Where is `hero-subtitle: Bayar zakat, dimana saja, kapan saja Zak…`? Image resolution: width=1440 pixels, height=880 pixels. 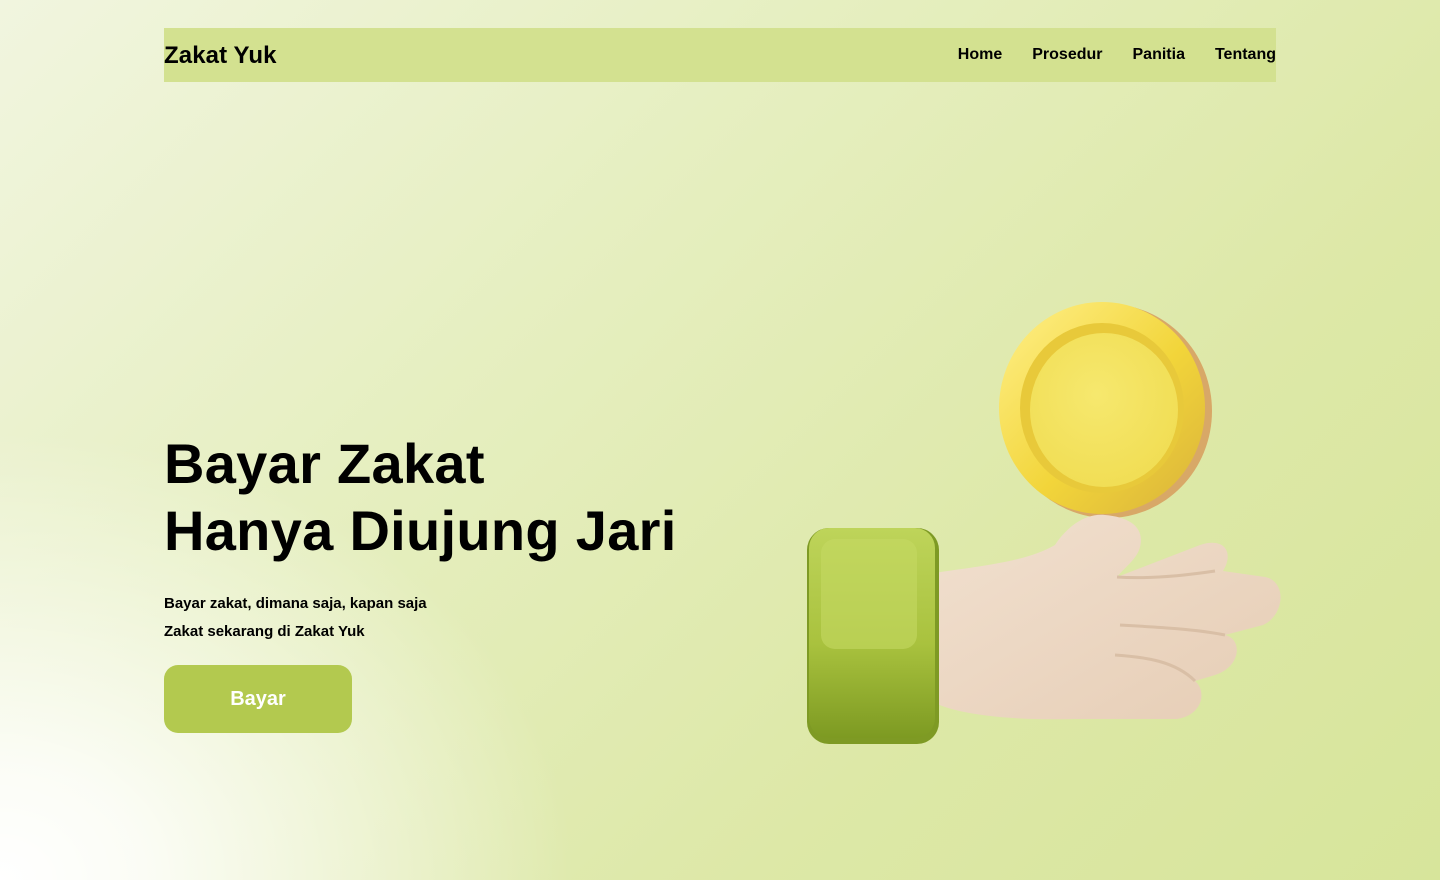 hero-subtitle: Bayar zakat, dimana saja, kapan saja Zak… is located at coordinates (295, 618).